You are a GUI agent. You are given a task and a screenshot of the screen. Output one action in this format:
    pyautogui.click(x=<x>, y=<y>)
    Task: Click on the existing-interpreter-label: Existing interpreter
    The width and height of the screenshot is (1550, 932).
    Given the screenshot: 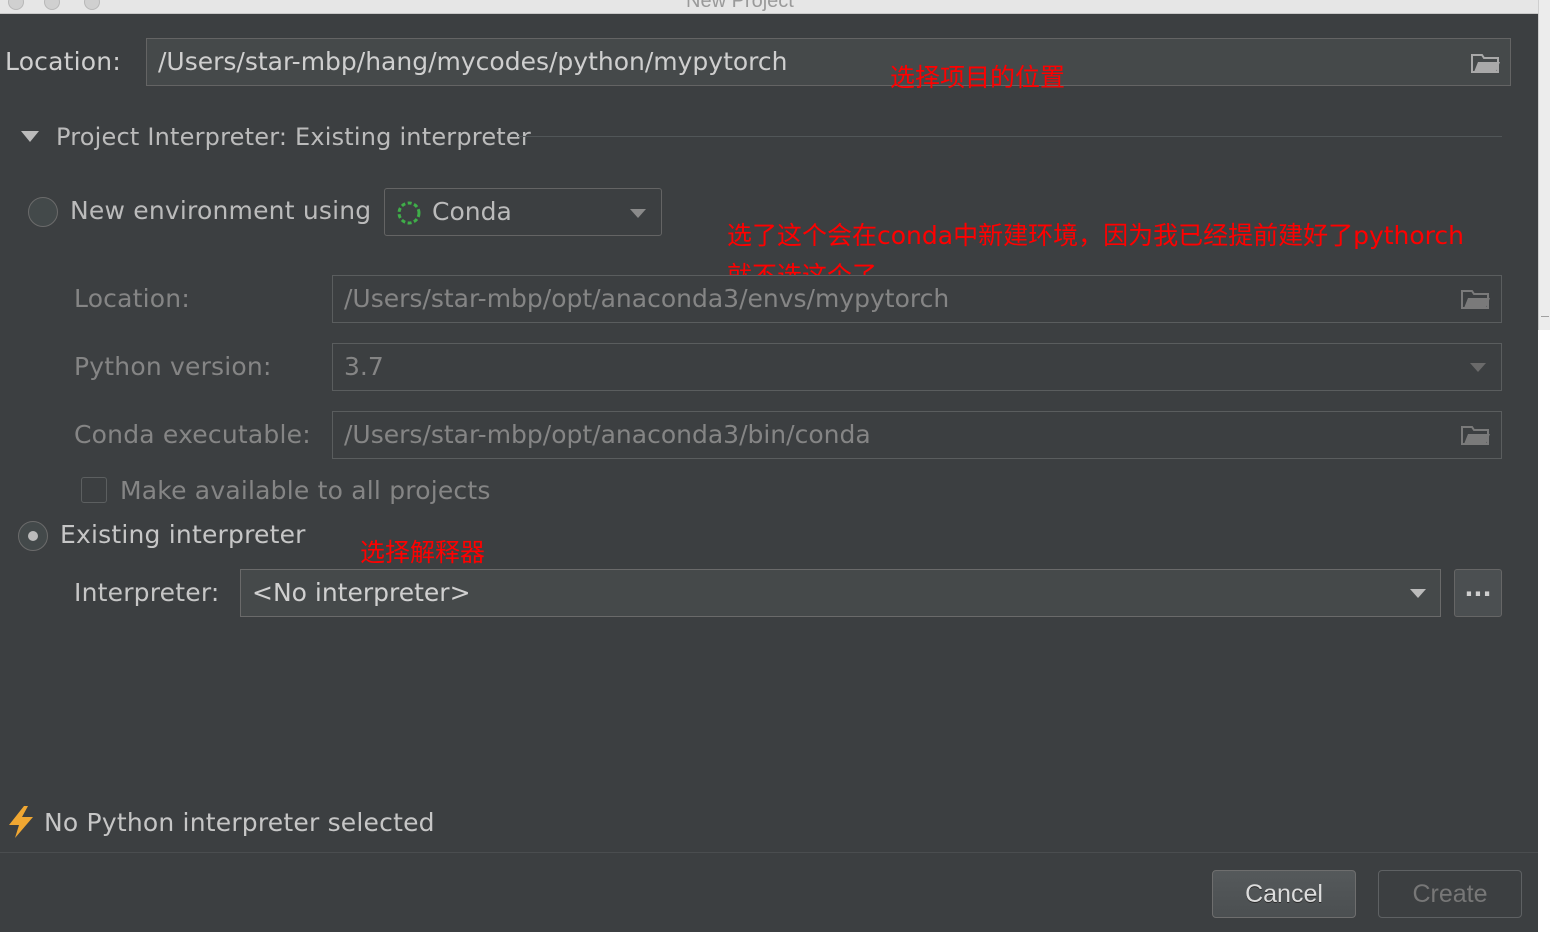 What is the action you would take?
    pyautogui.click(x=183, y=534)
    